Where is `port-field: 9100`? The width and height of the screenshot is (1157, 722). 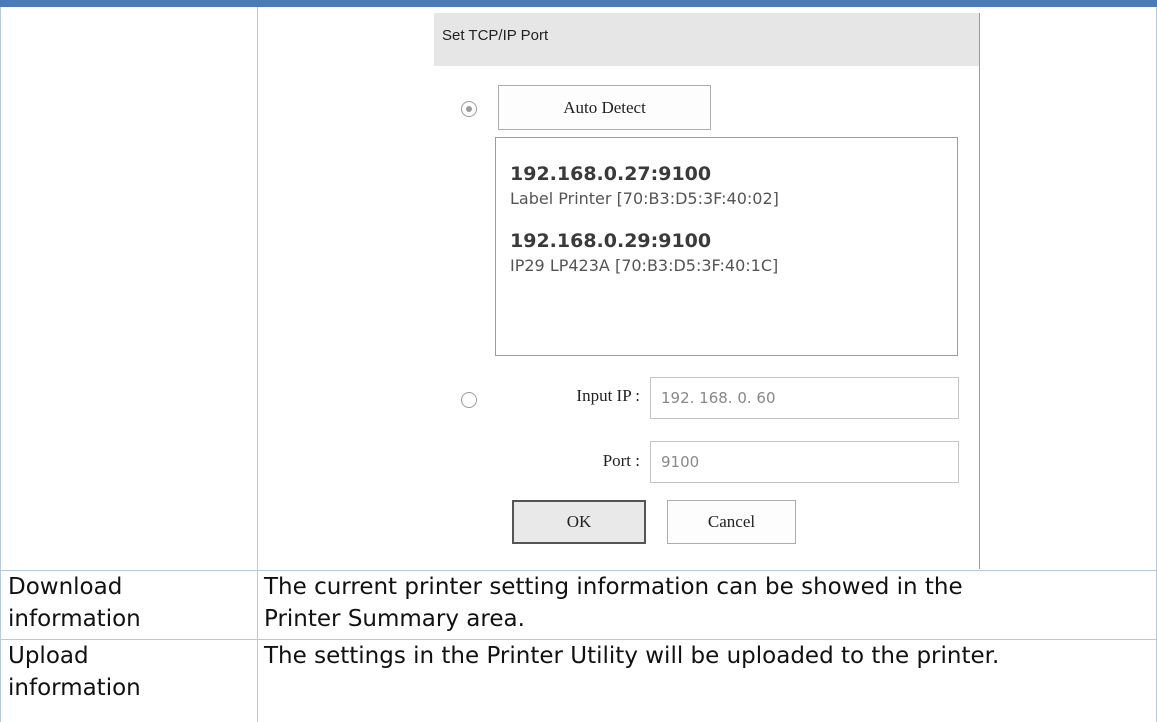
port-field: 9100 is located at coordinates (804, 462).